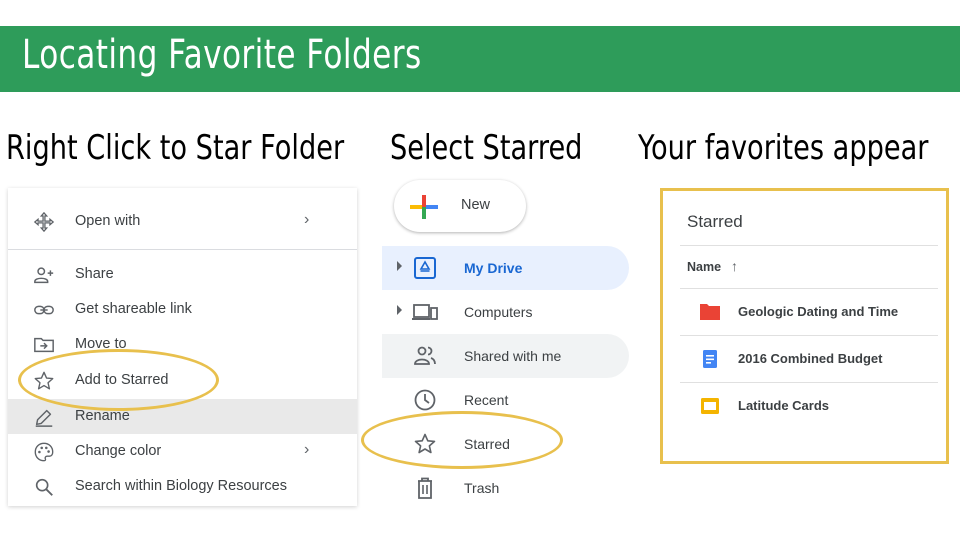  I want to click on file-name: Latitude Cards, so click(784, 405).